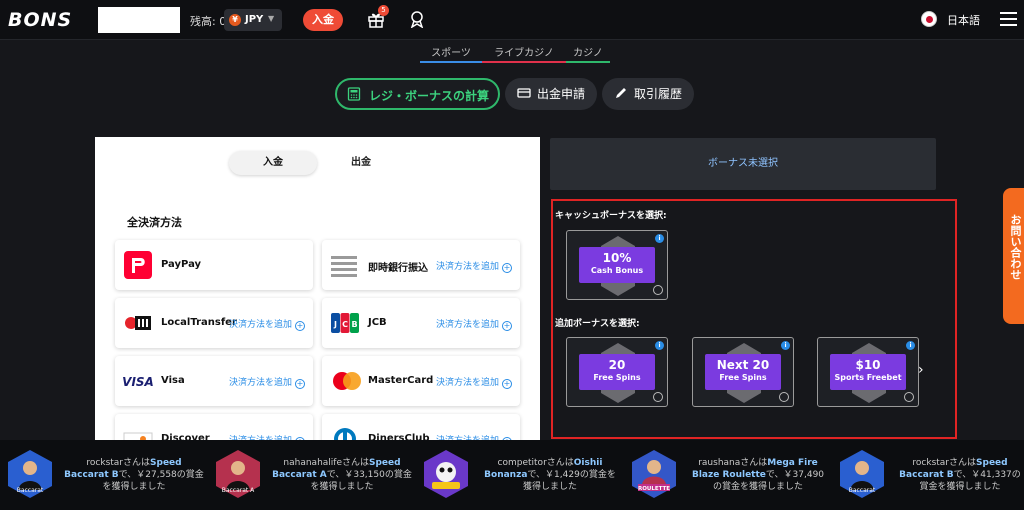 This screenshot has height=510, width=1024. Describe the element at coordinates (138, 323) in the screenshot. I see `localtransfer-logo-icon` at that location.